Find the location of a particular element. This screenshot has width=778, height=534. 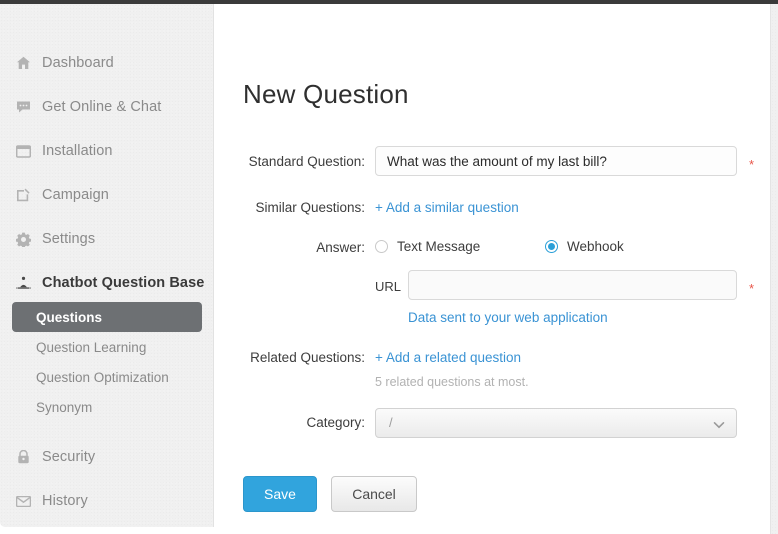

sidebar-item-label: Dashboard is located at coordinates (78, 63).